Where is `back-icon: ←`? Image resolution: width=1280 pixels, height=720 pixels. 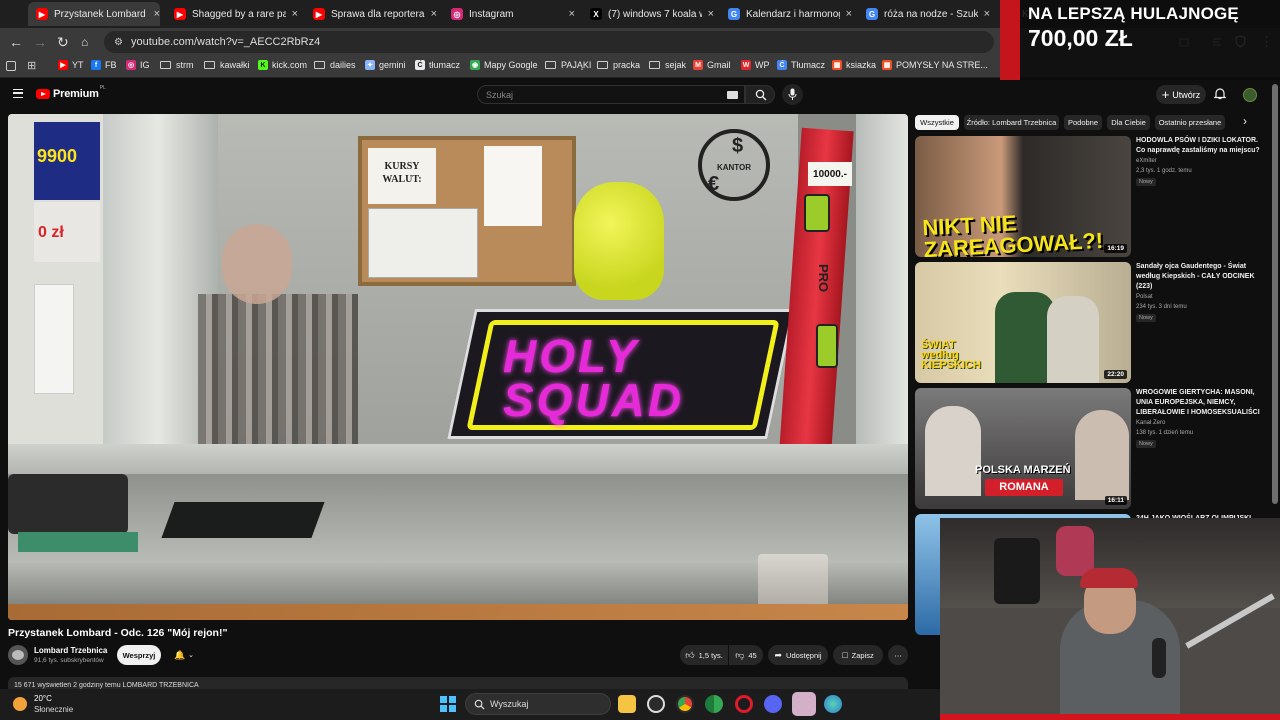 back-icon: ← is located at coordinates (16, 42).